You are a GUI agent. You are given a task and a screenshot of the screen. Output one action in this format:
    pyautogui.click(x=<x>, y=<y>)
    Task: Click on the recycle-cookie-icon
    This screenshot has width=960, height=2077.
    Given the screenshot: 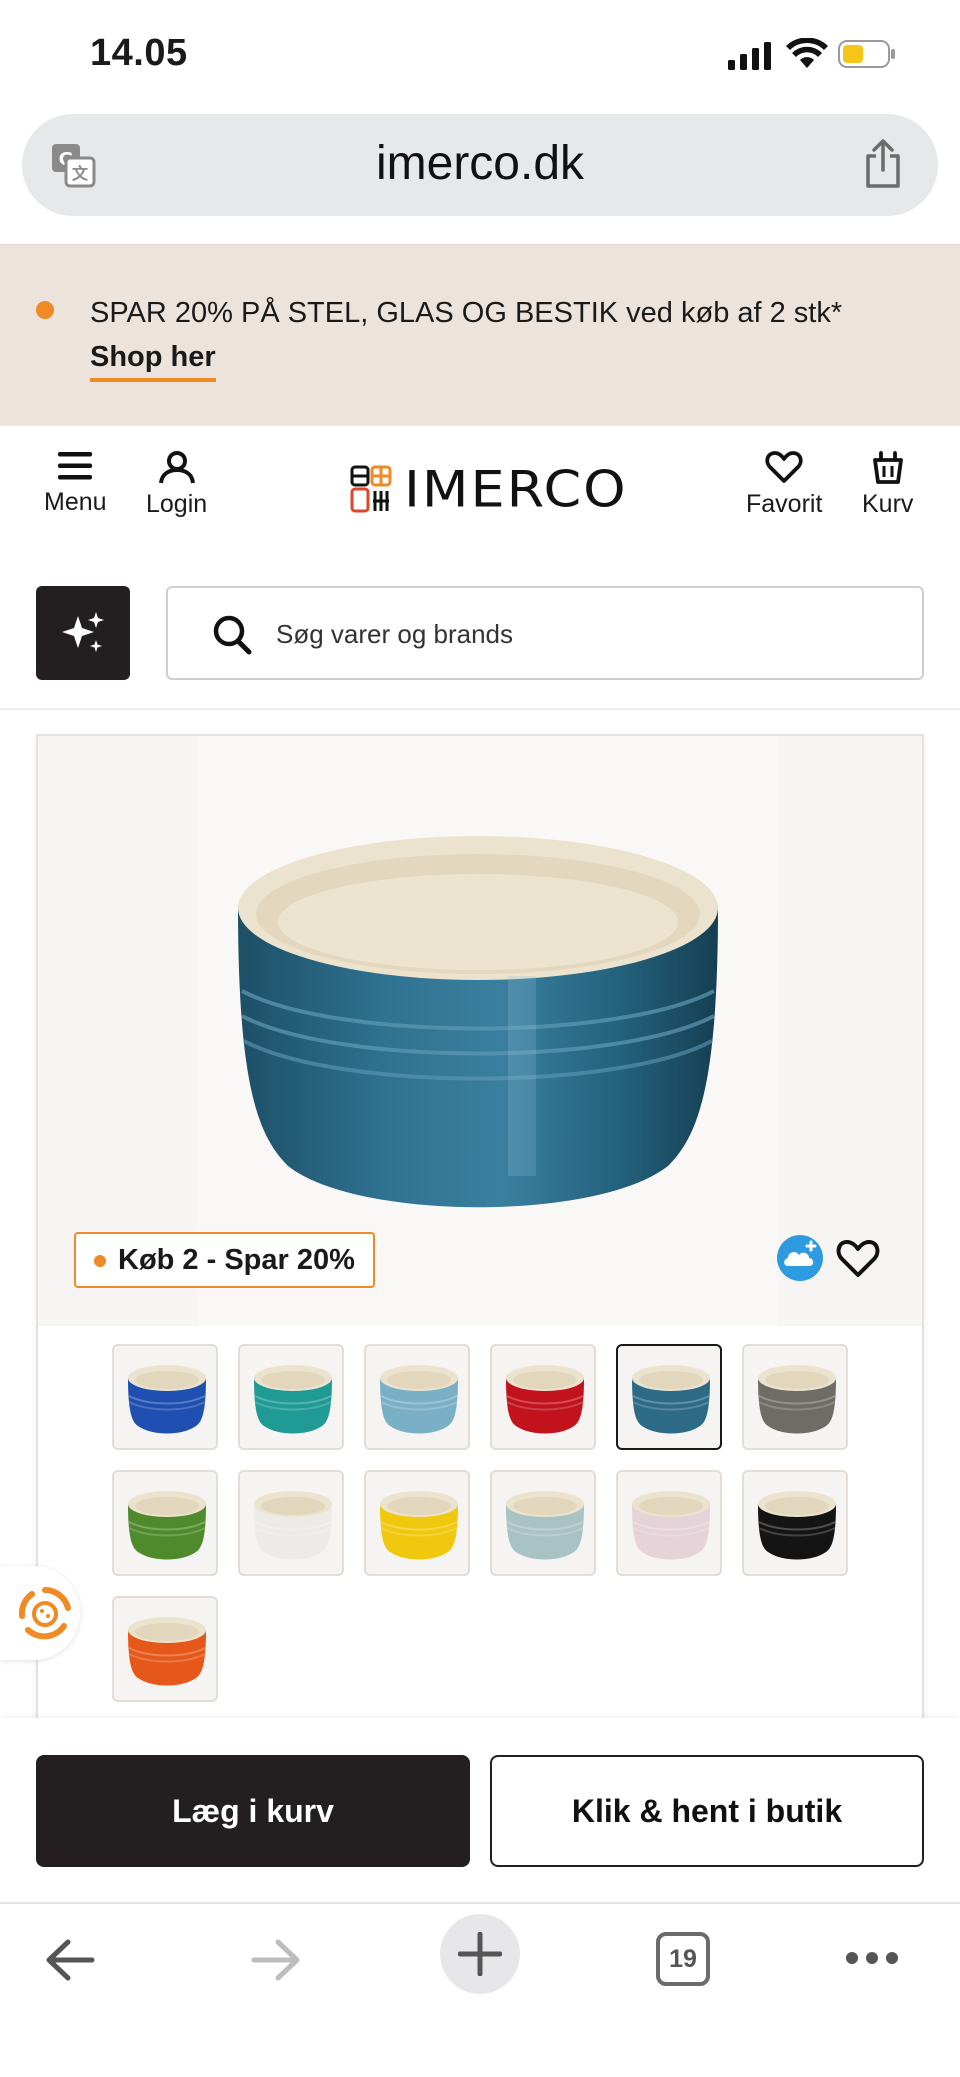 What is the action you would take?
    pyautogui.click(x=44, y=1613)
    